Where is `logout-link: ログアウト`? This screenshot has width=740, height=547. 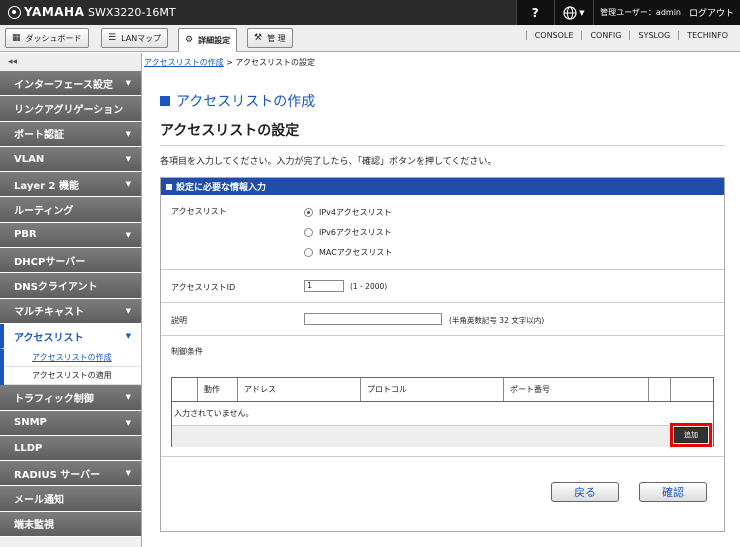
logout-link: ログアウト is located at coordinates (711, 12).